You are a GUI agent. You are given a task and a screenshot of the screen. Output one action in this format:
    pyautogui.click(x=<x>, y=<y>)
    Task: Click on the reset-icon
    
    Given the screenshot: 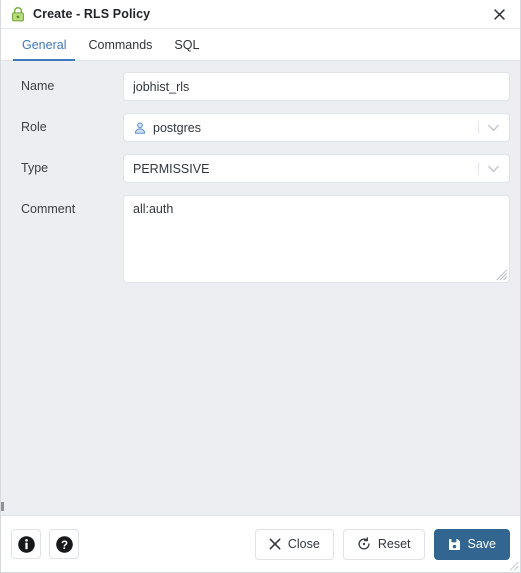 What is the action you would take?
    pyautogui.click(x=364, y=543)
    